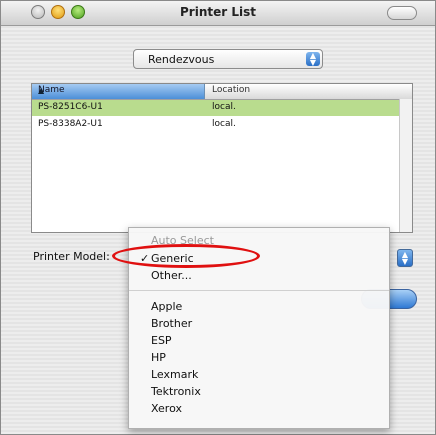  Describe the element at coordinates (181, 59) in the screenshot. I see `discovery-popup-value: Rendezvous` at that location.